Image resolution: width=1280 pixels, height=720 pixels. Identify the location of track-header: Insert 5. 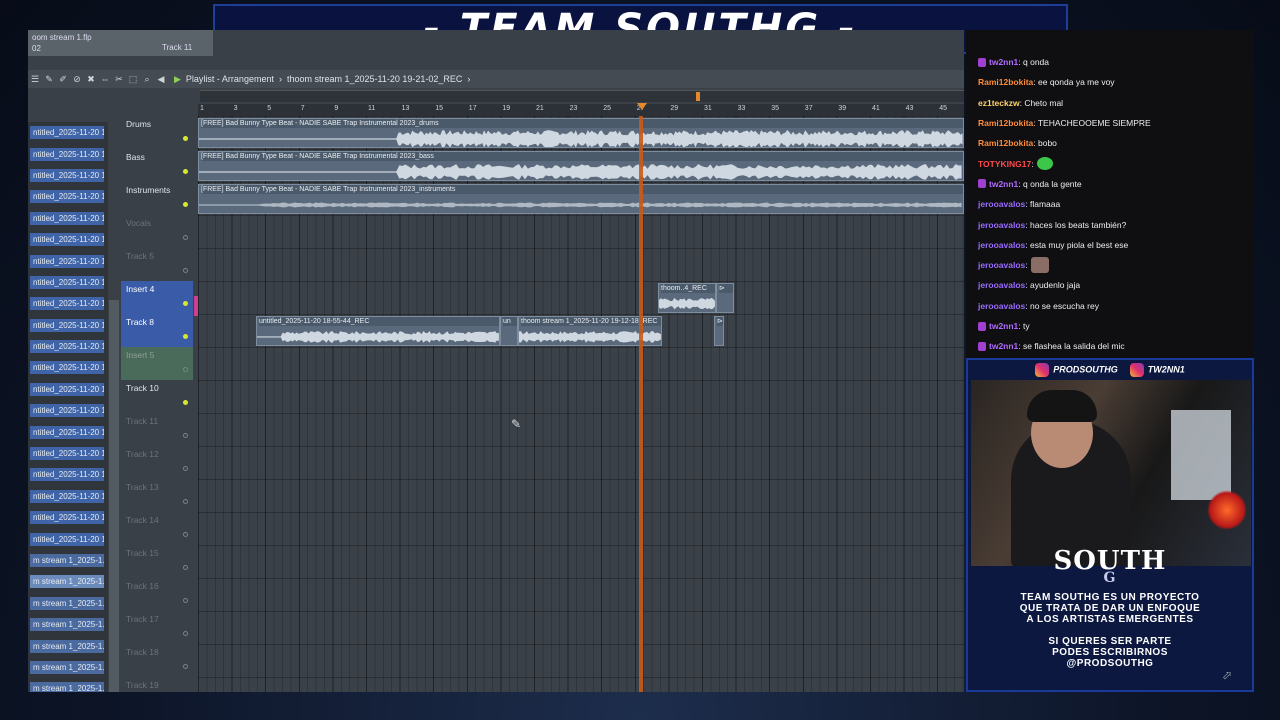
(157, 363).